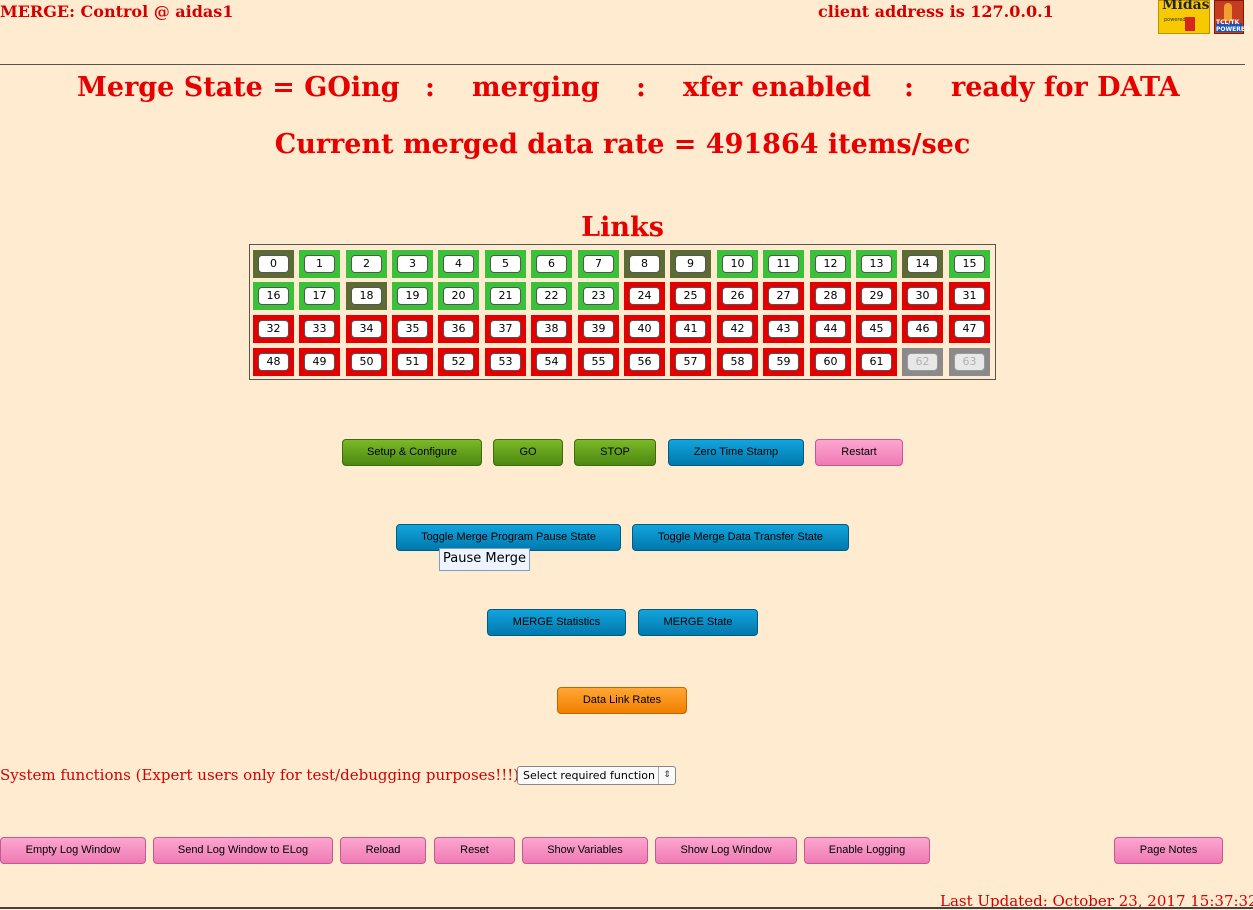 The image size is (1253, 910). Describe the element at coordinates (615, 452) in the screenshot. I see `stop-button: STOP` at that location.